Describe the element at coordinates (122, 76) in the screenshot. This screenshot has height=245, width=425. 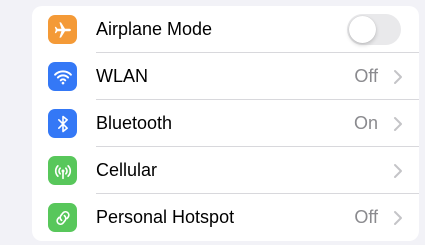
I see `wlan-label: WLAN` at that location.